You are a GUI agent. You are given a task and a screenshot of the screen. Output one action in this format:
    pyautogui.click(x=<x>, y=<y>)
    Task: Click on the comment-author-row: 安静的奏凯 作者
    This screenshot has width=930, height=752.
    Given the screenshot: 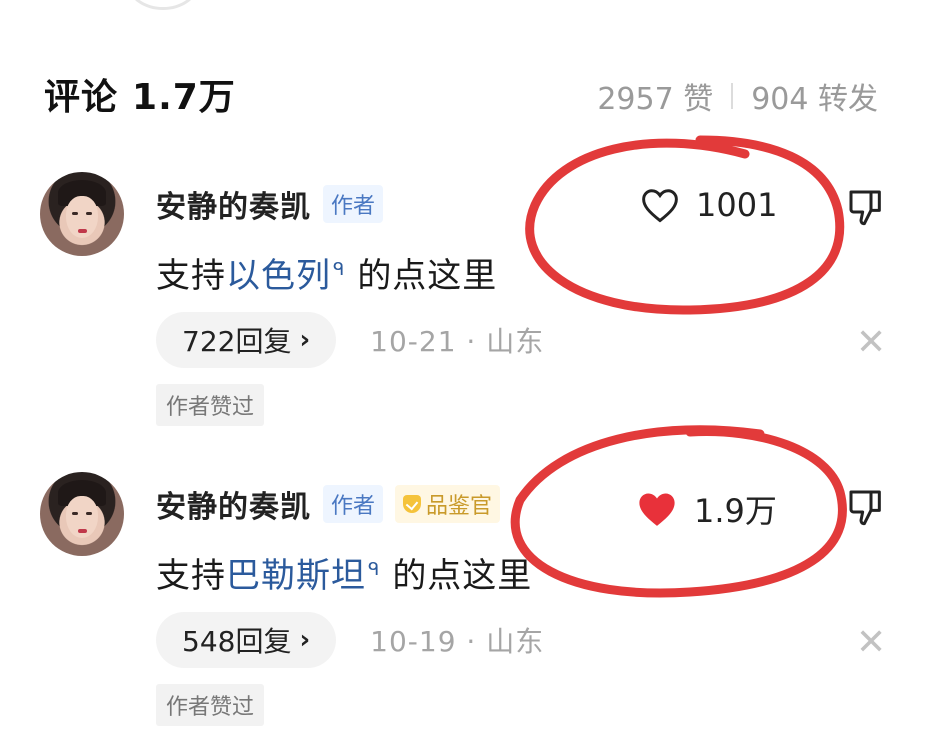 What is the action you would take?
    pyautogui.click(x=270, y=204)
    